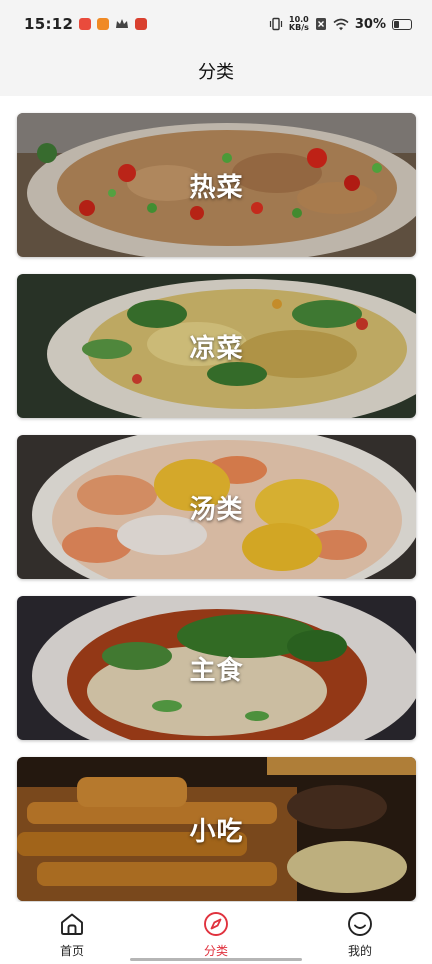 The image size is (432, 964). I want to click on category-title: 主食, so click(216, 670).